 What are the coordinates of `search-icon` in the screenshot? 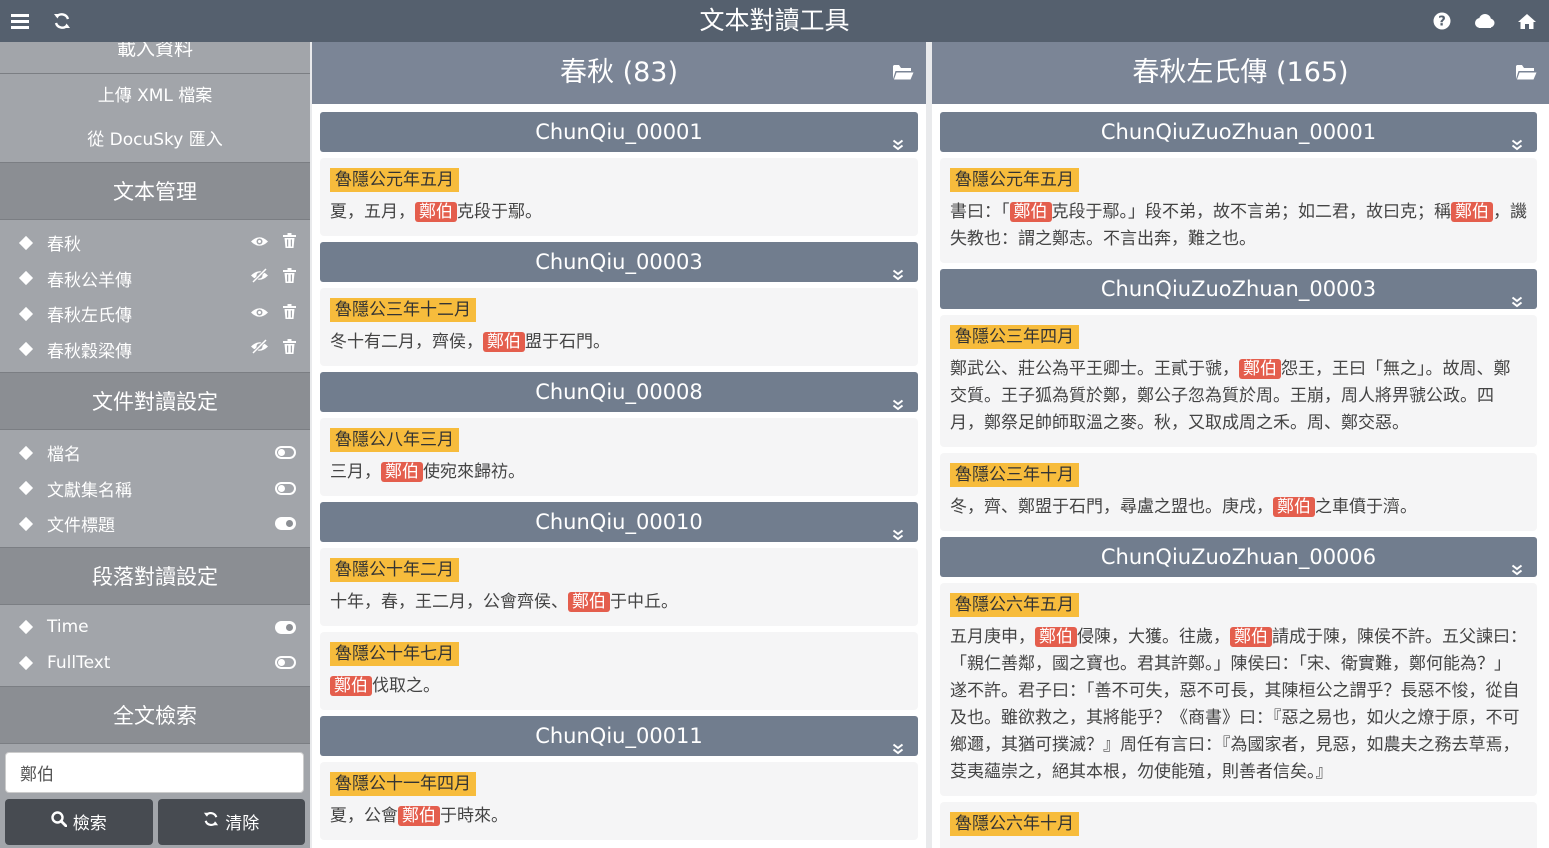 It's located at (59, 821).